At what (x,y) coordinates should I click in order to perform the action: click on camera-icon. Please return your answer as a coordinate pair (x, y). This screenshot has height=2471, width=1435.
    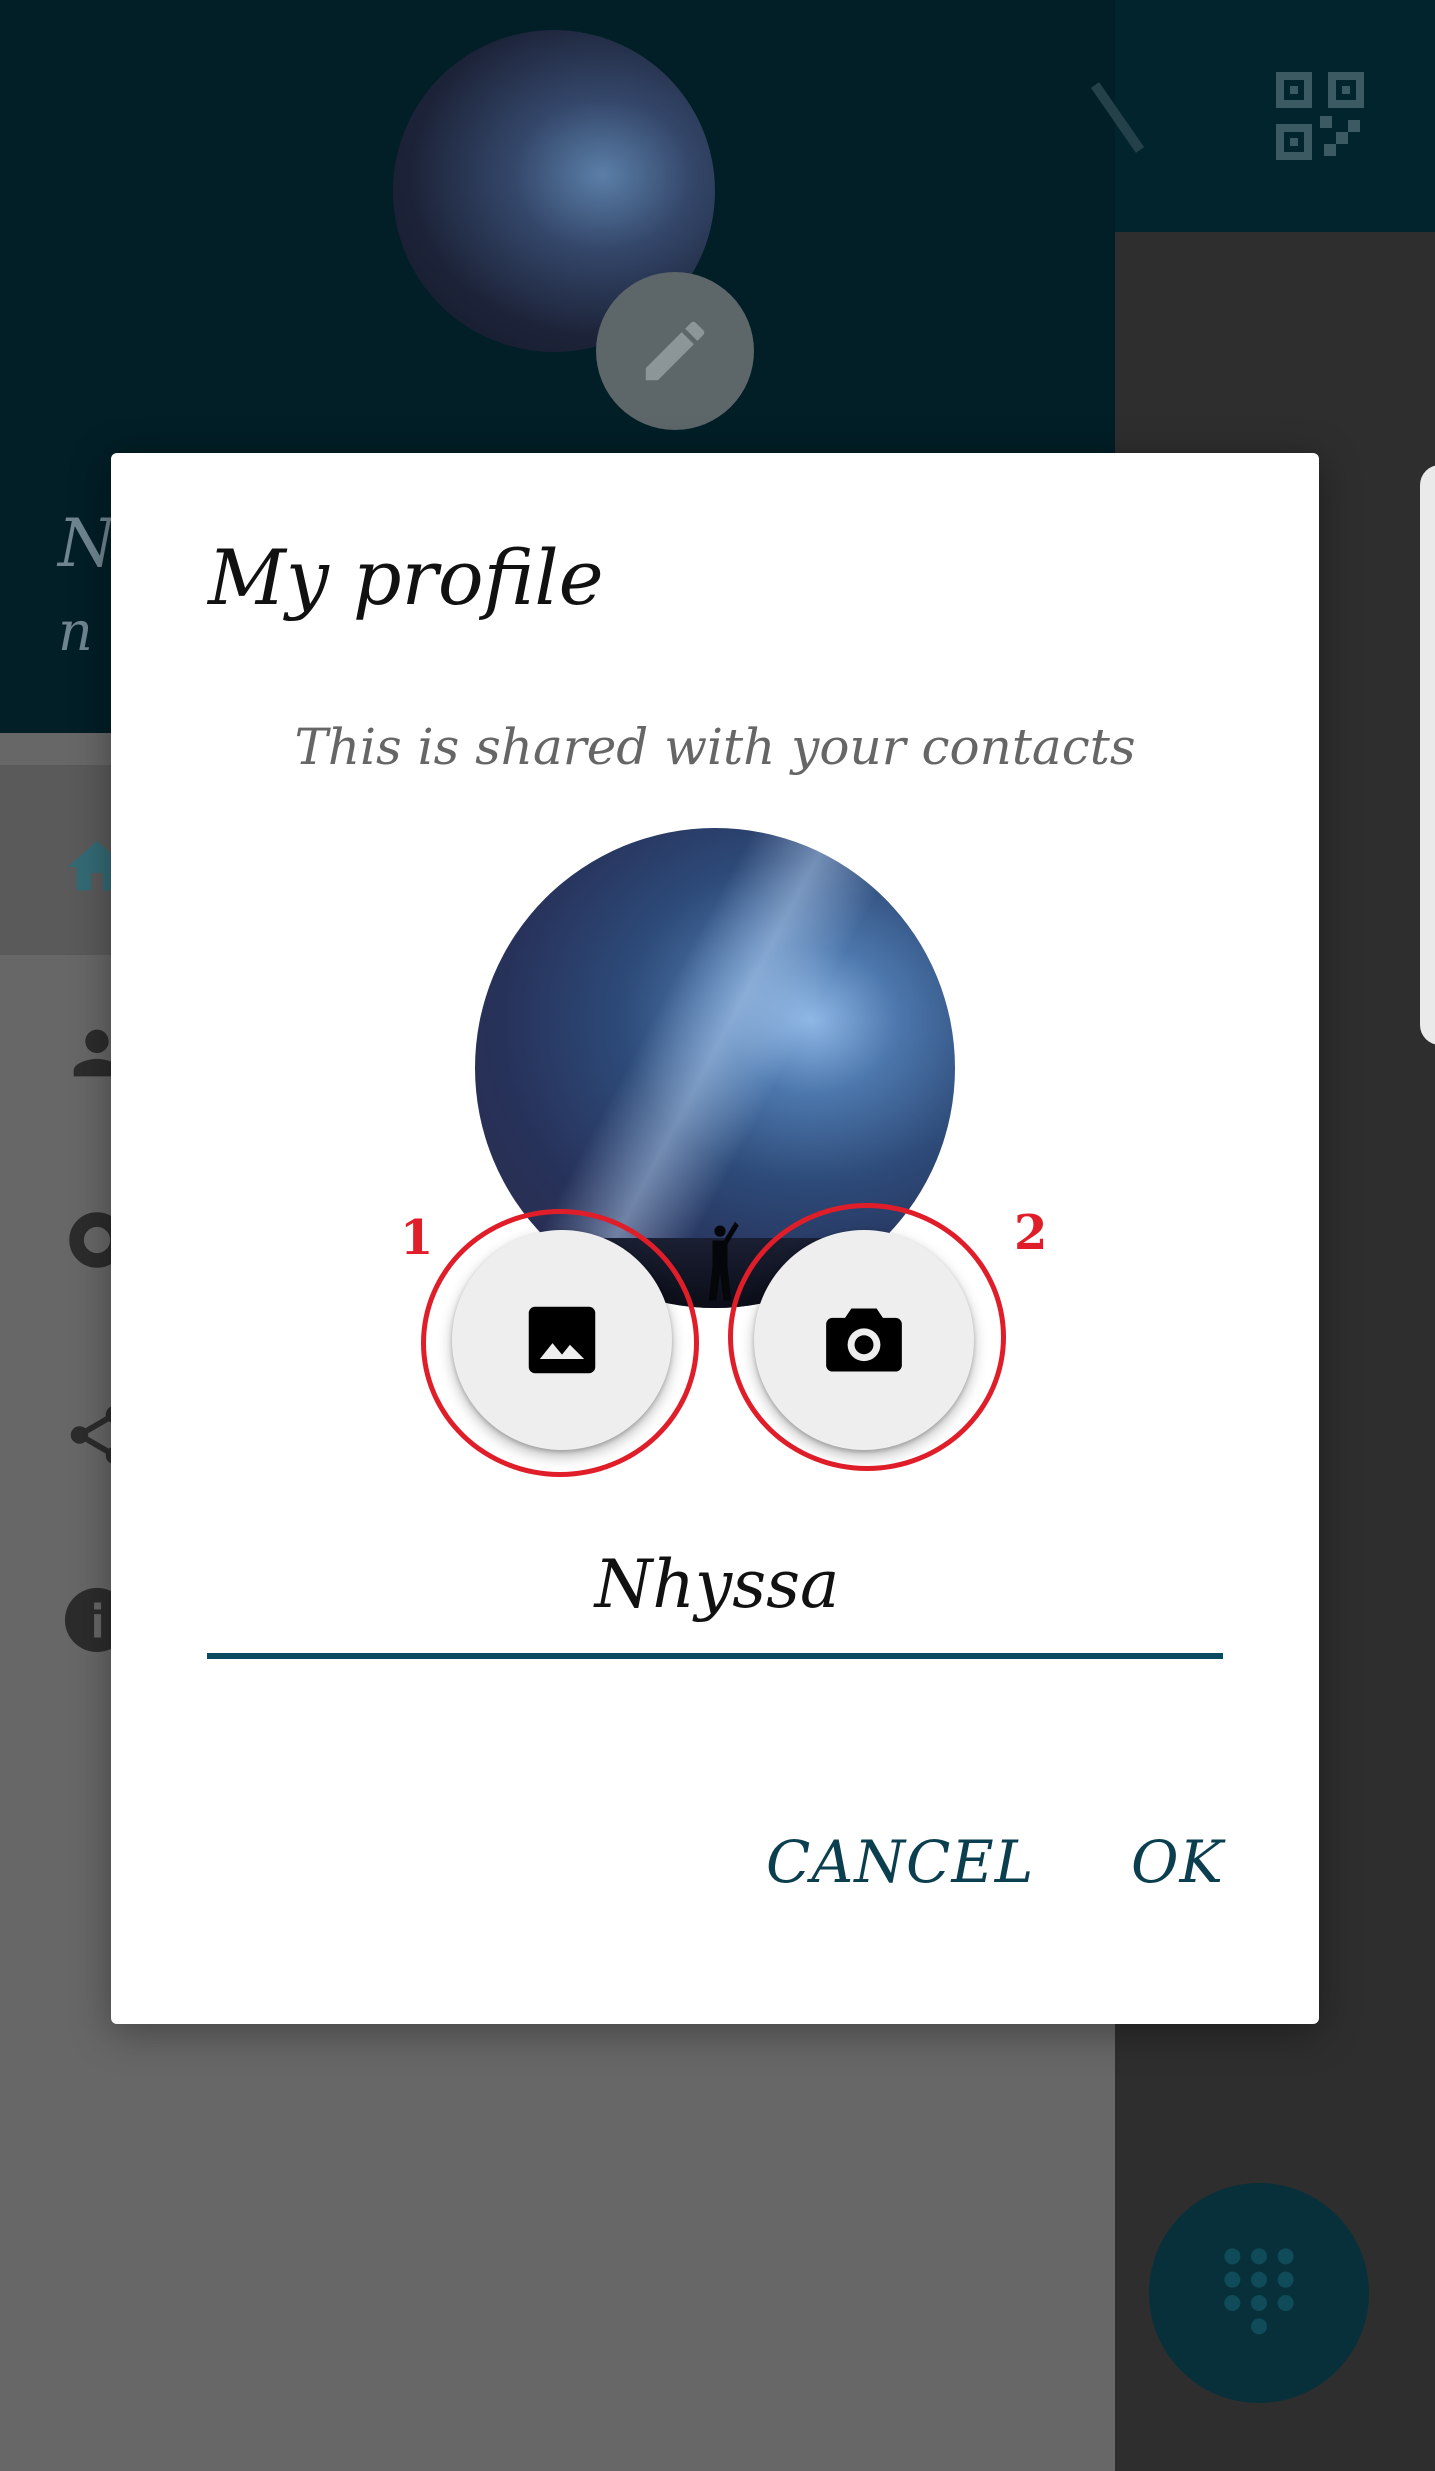
    Looking at the image, I should click on (864, 1340).